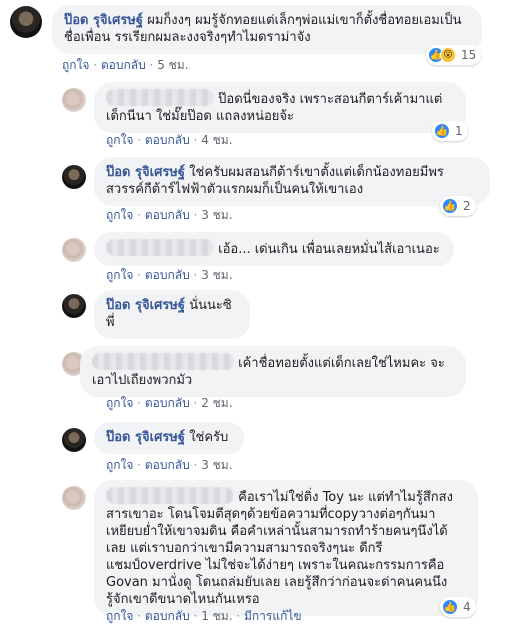 This screenshot has width=510, height=627. What do you see at coordinates (209, 437) in the screenshot?
I see `comment-text: ใช่ครับ` at bounding box center [209, 437].